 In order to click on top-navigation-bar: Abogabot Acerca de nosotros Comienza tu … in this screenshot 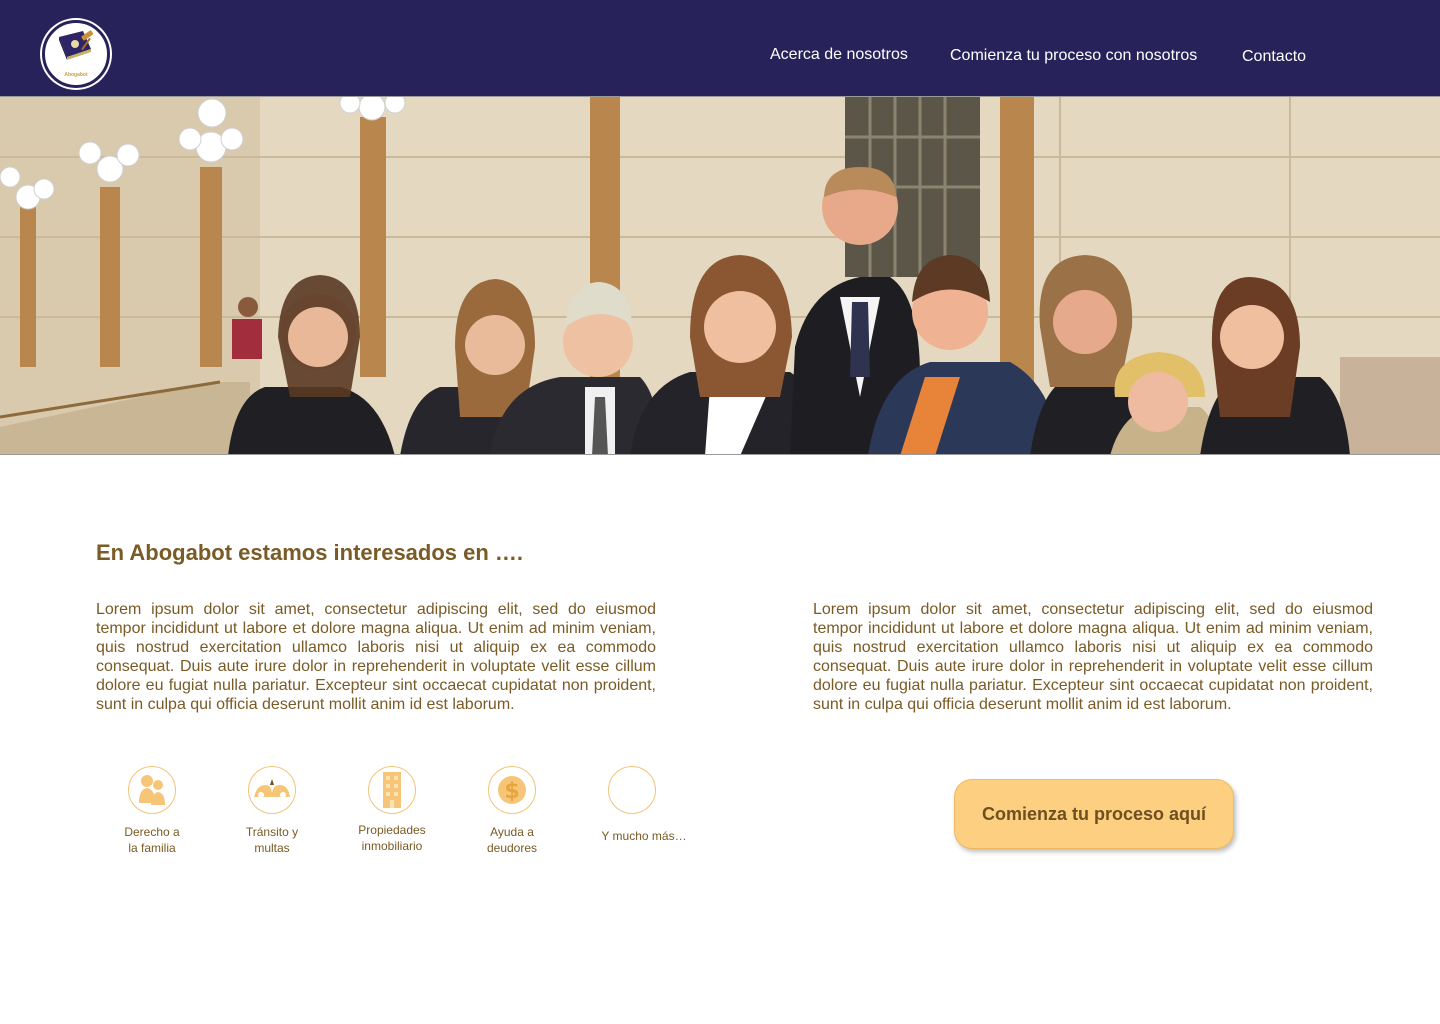, I will do `click(720, 48)`.